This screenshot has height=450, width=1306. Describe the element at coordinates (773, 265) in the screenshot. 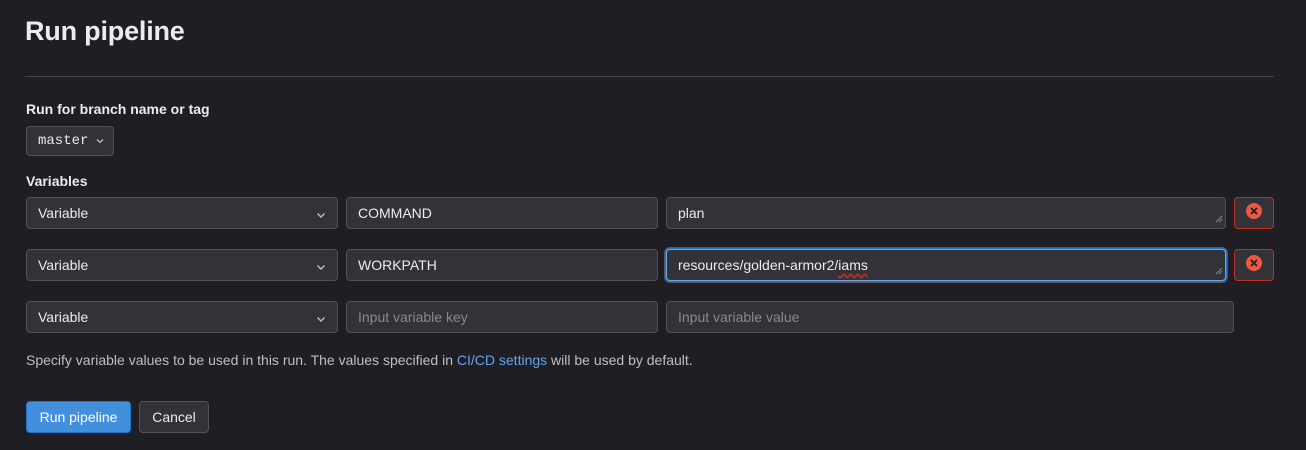

I see `variable-value-text: resources/golden-armor2/iams` at that location.